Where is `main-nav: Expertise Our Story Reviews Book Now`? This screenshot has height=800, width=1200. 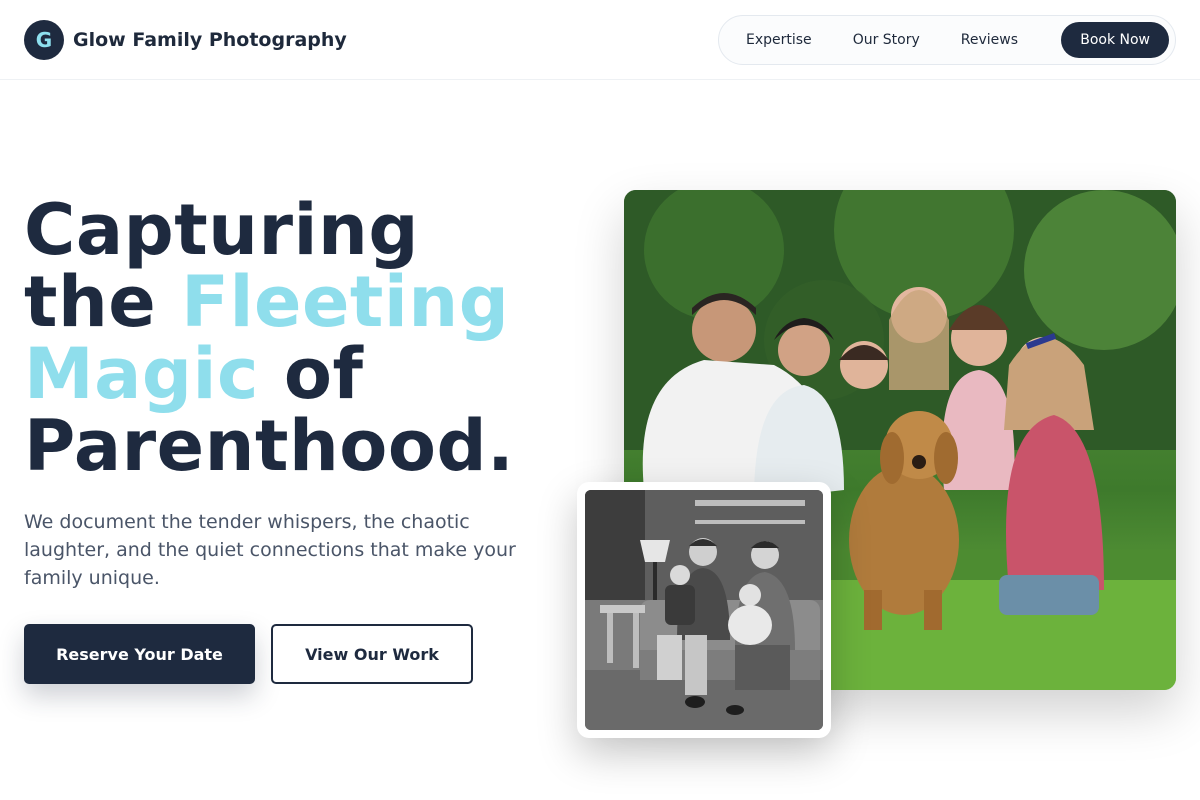 main-nav: Expertise Our Story Reviews Book Now is located at coordinates (947, 40).